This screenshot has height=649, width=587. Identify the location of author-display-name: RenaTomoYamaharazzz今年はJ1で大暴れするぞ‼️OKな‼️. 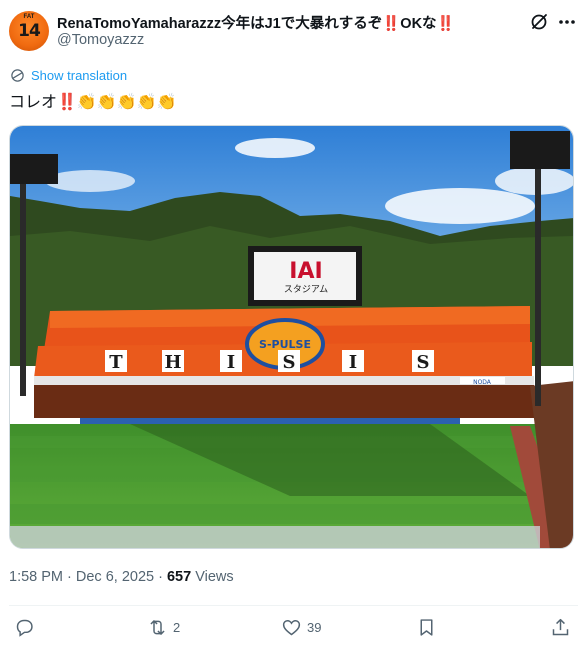
(256, 22).